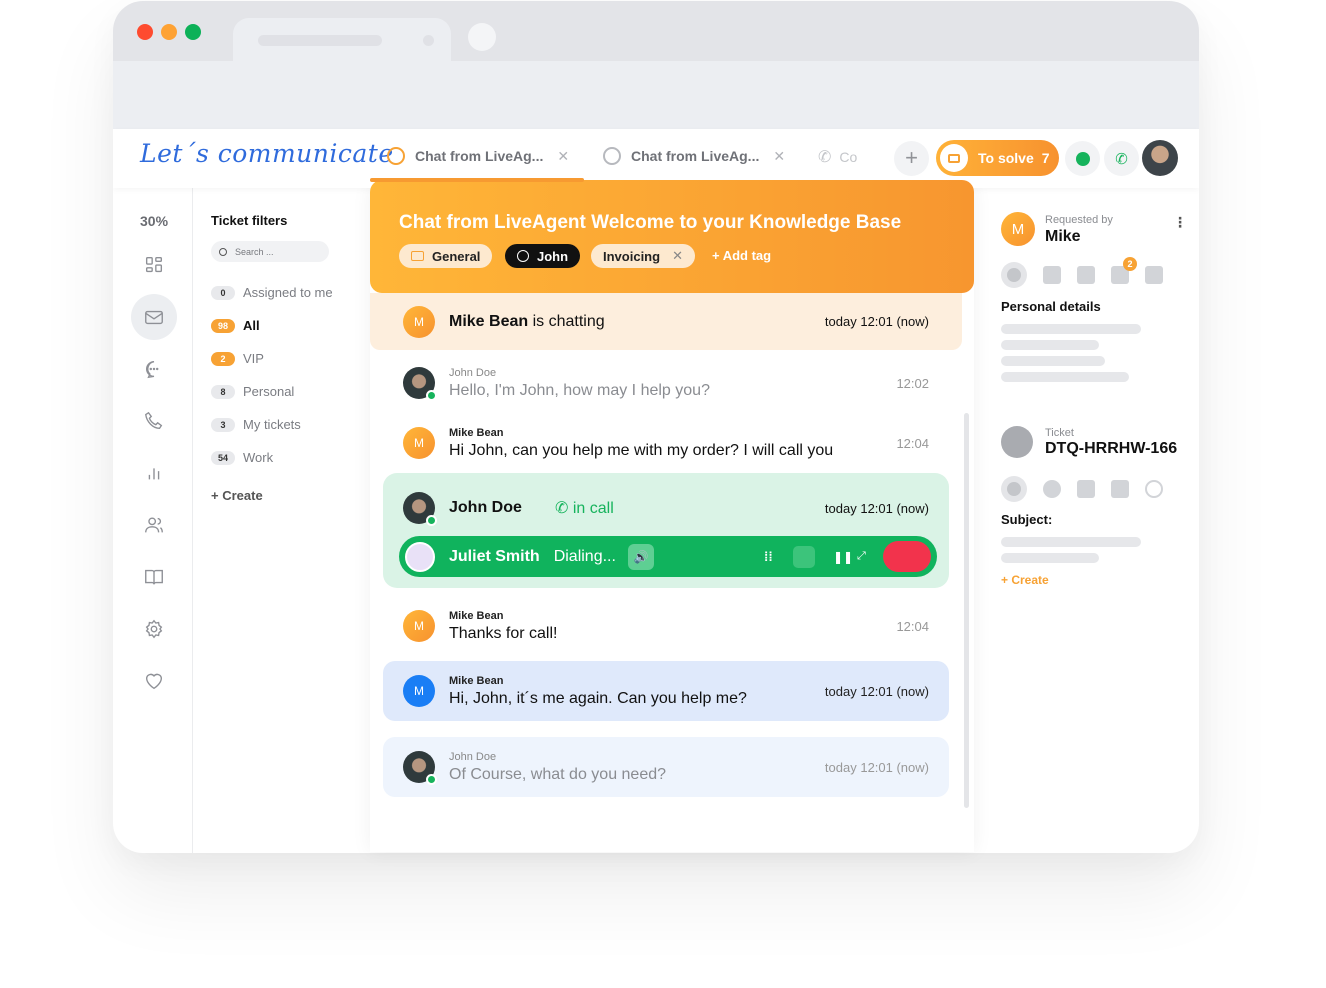  What do you see at coordinates (1160, 158) in the screenshot?
I see `user-avatar` at bounding box center [1160, 158].